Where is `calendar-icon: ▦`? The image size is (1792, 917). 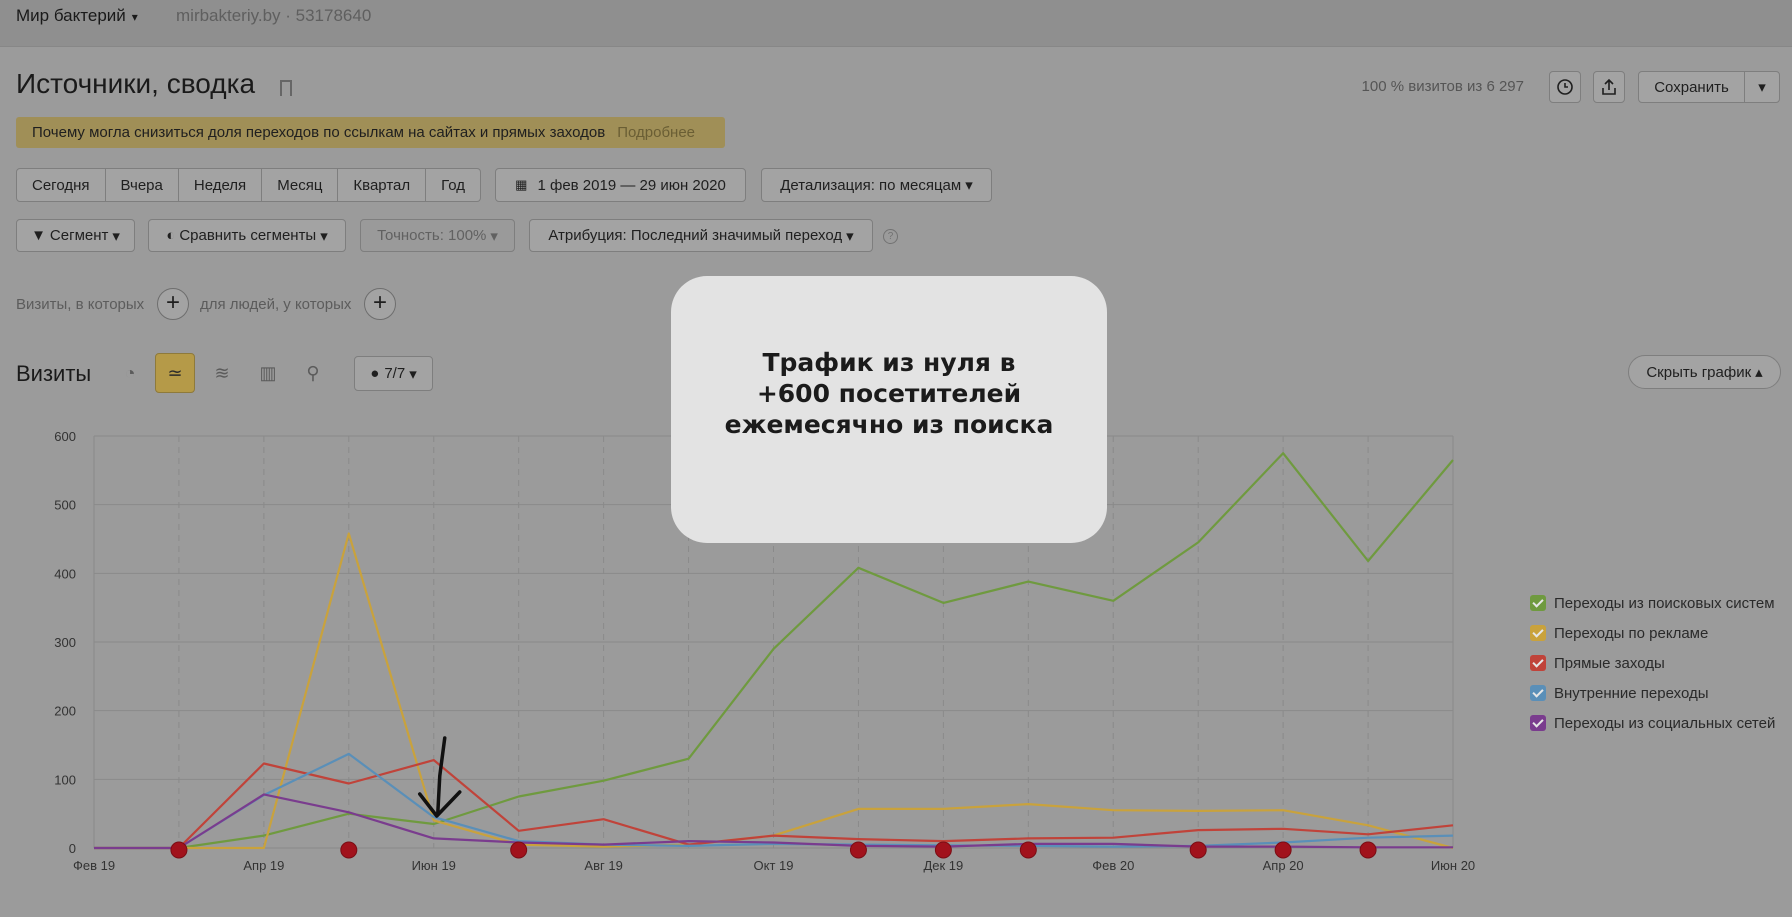
calendar-icon: ▦ is located at coordinates (521, 184).